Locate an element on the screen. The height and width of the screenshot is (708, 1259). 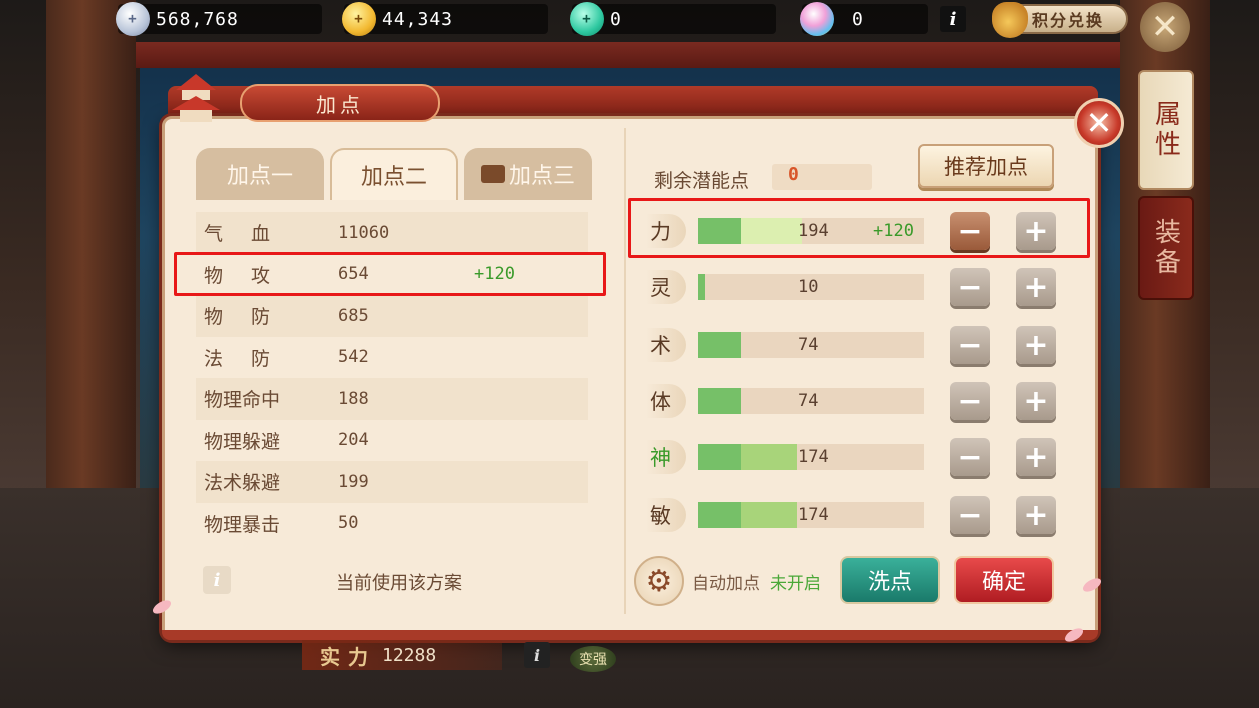
stat-label: 物理躲避 is located at coordinates (242, 441).